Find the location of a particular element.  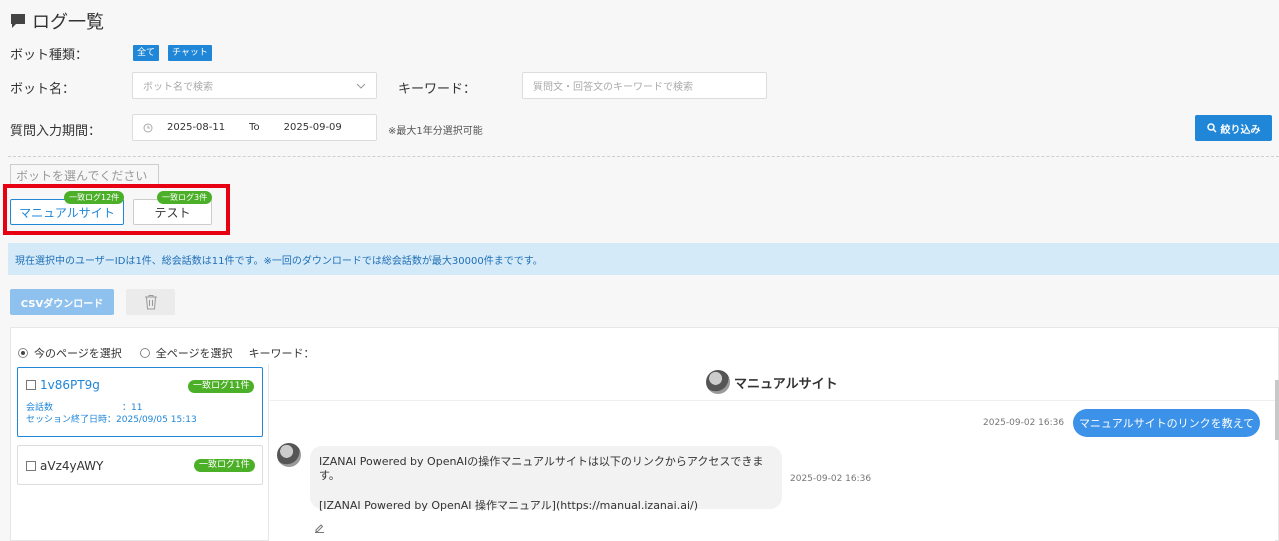

bot-type-chip-all: 全て is located at coordinates (146, 53).